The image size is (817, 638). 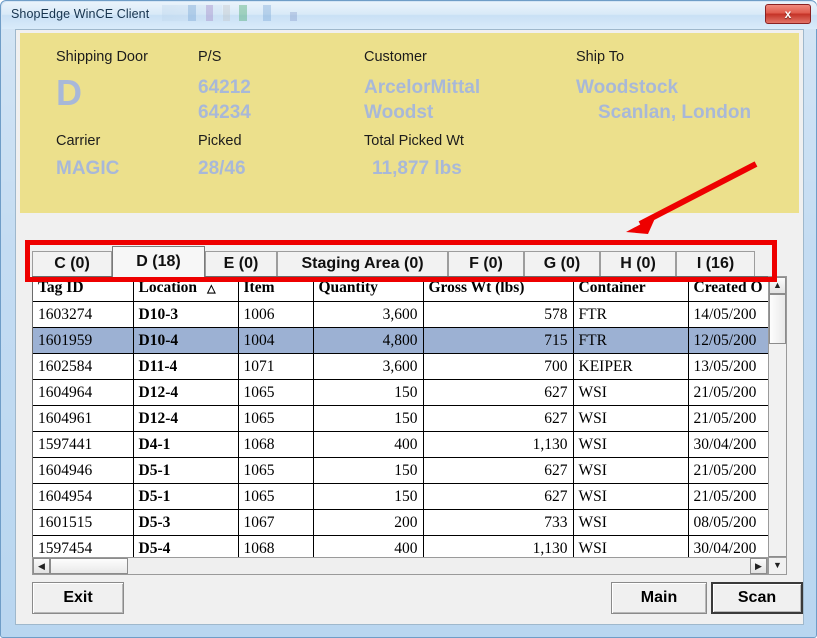 What do you see at coordinates (72, 263) in the screenshot?
I see `tab-c: C (0)` at bounding box center [72, 263].